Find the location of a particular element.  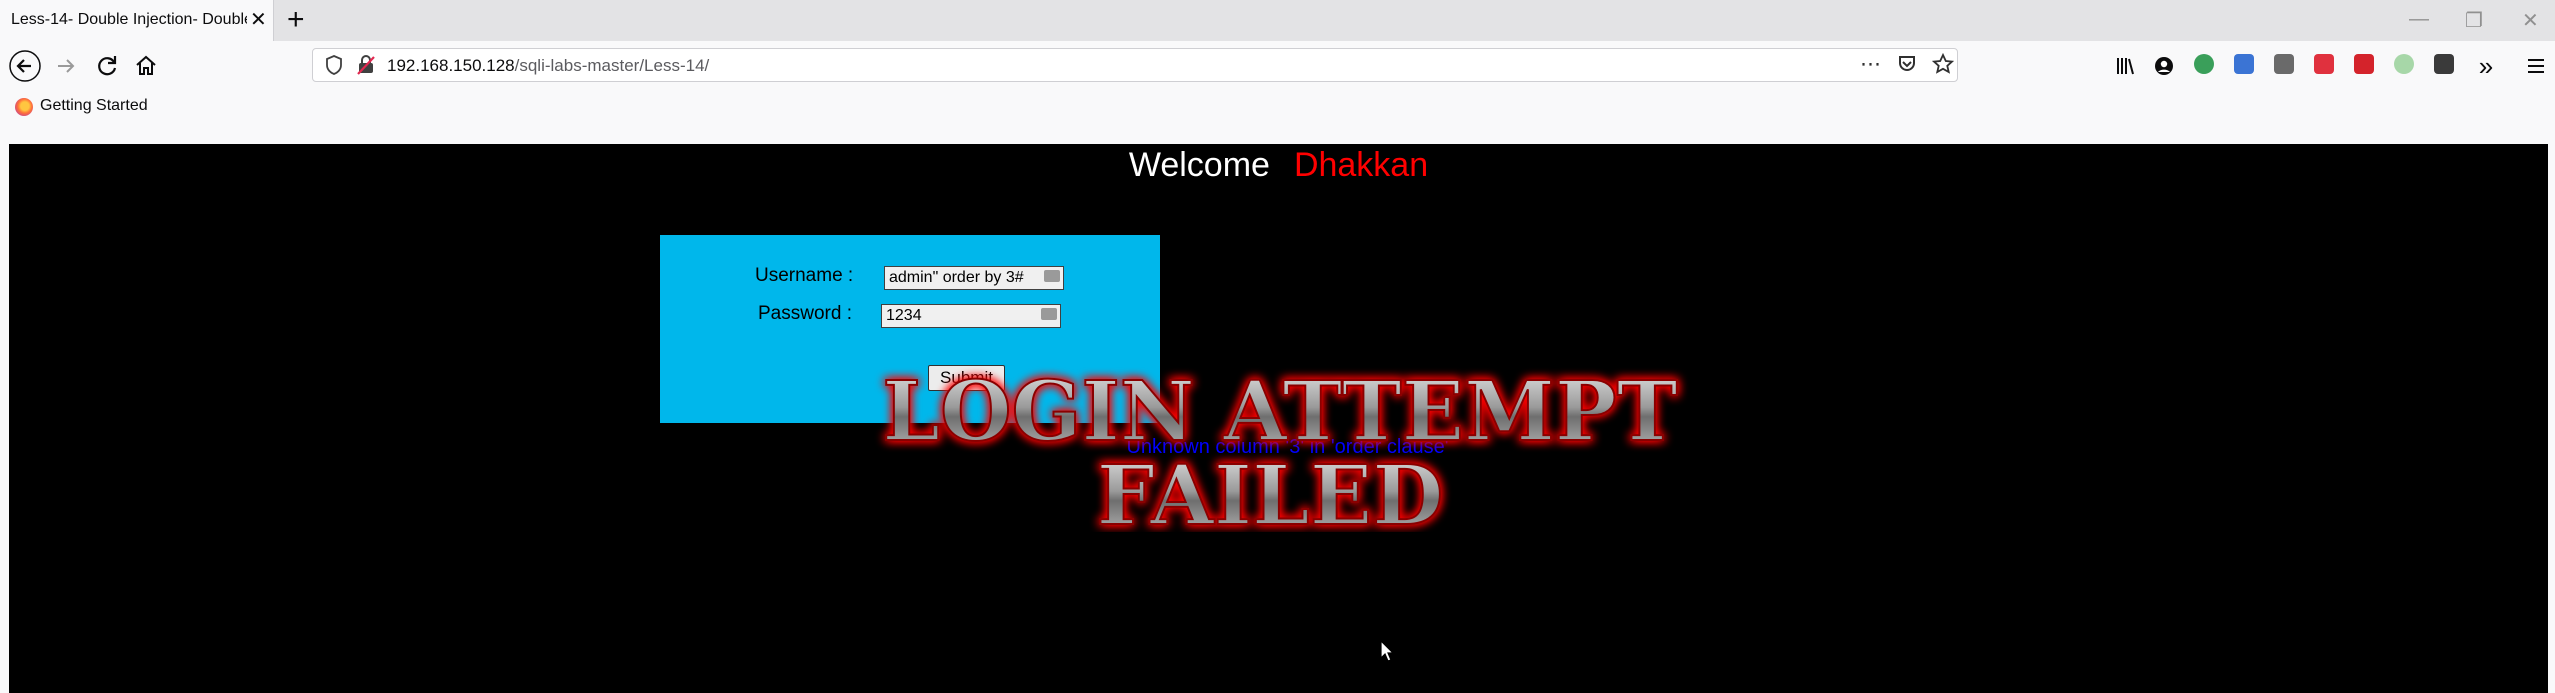

back-arrow-icon is located at coordinates (25, 66).